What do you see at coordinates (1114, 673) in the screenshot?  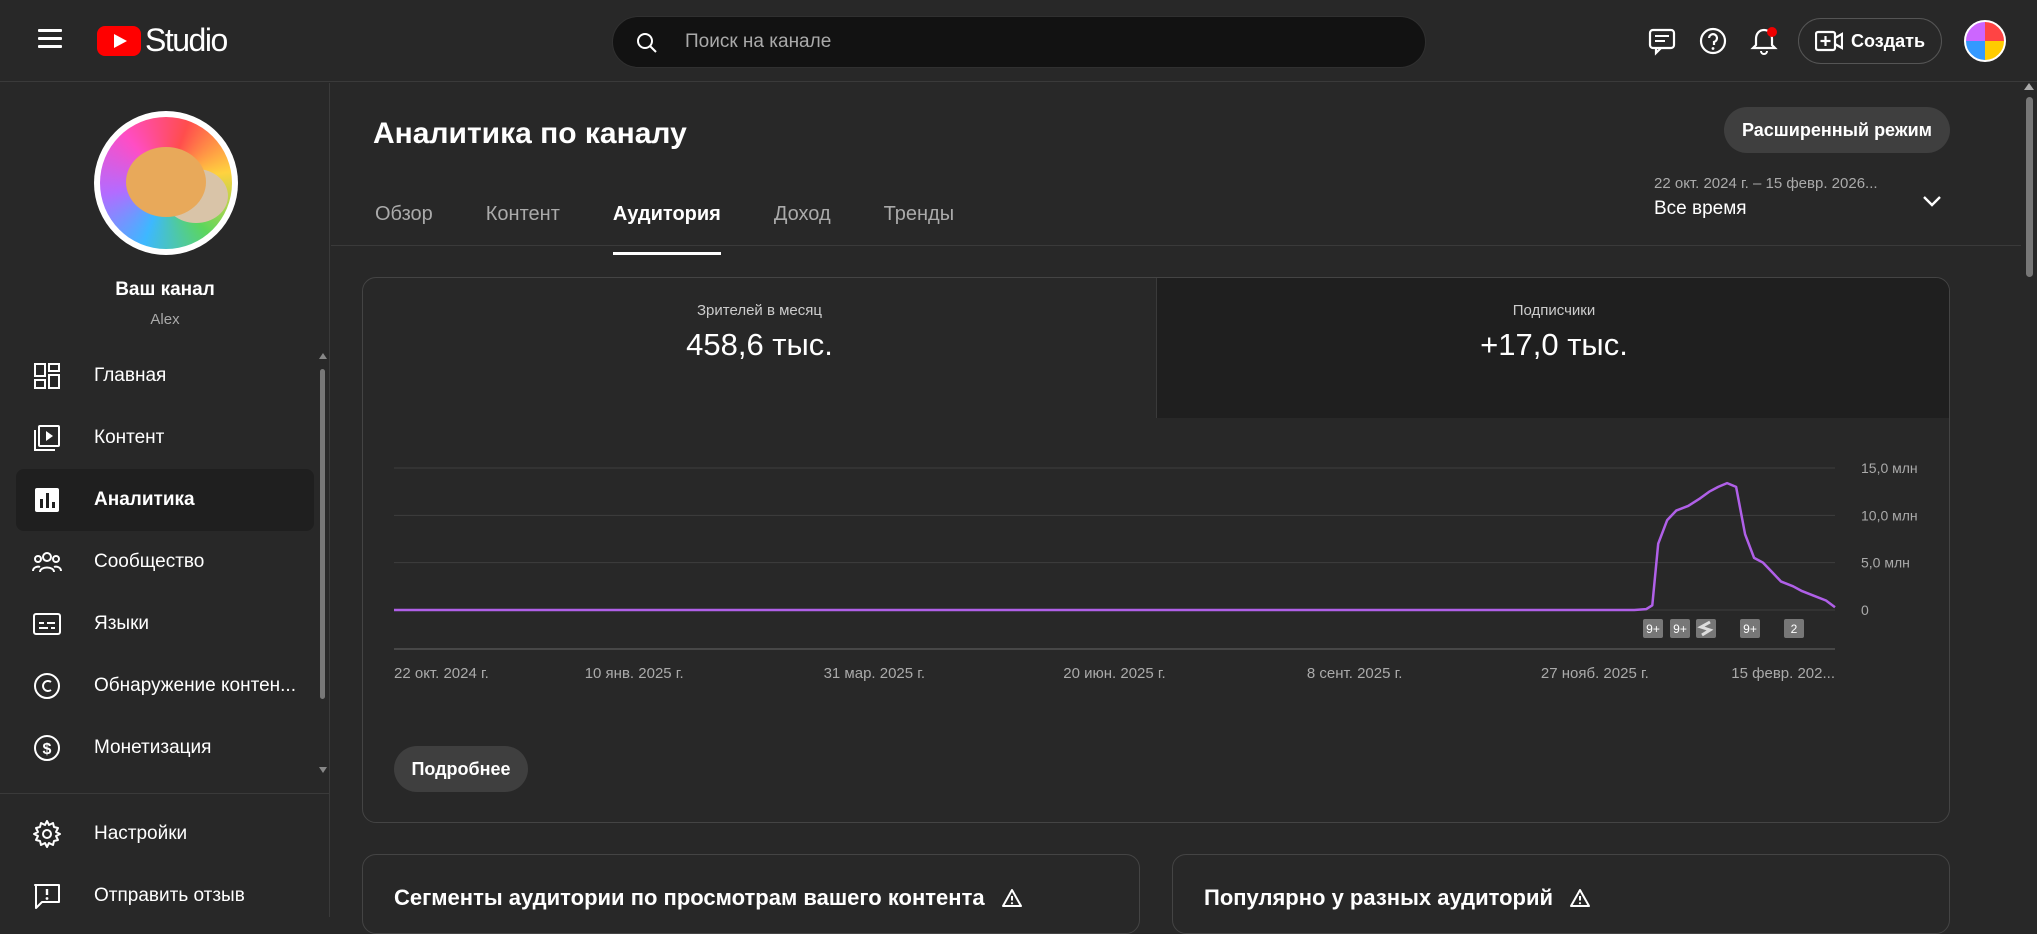 I see `x-tick-label: 20 июн. 2025 г.` at bounding box center [1114, 673].